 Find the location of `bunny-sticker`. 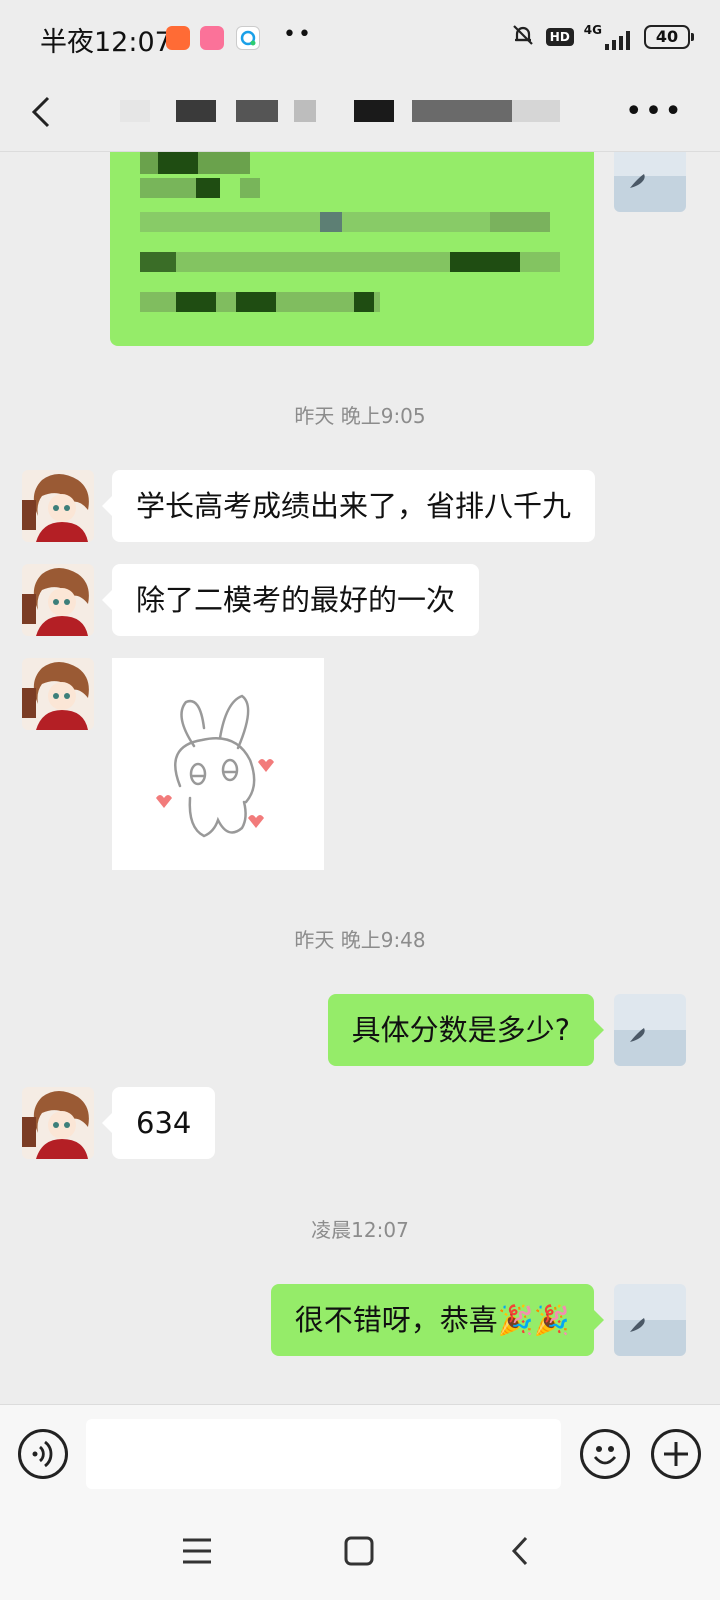

bunny-sticker is located at coordinates (215, 766).